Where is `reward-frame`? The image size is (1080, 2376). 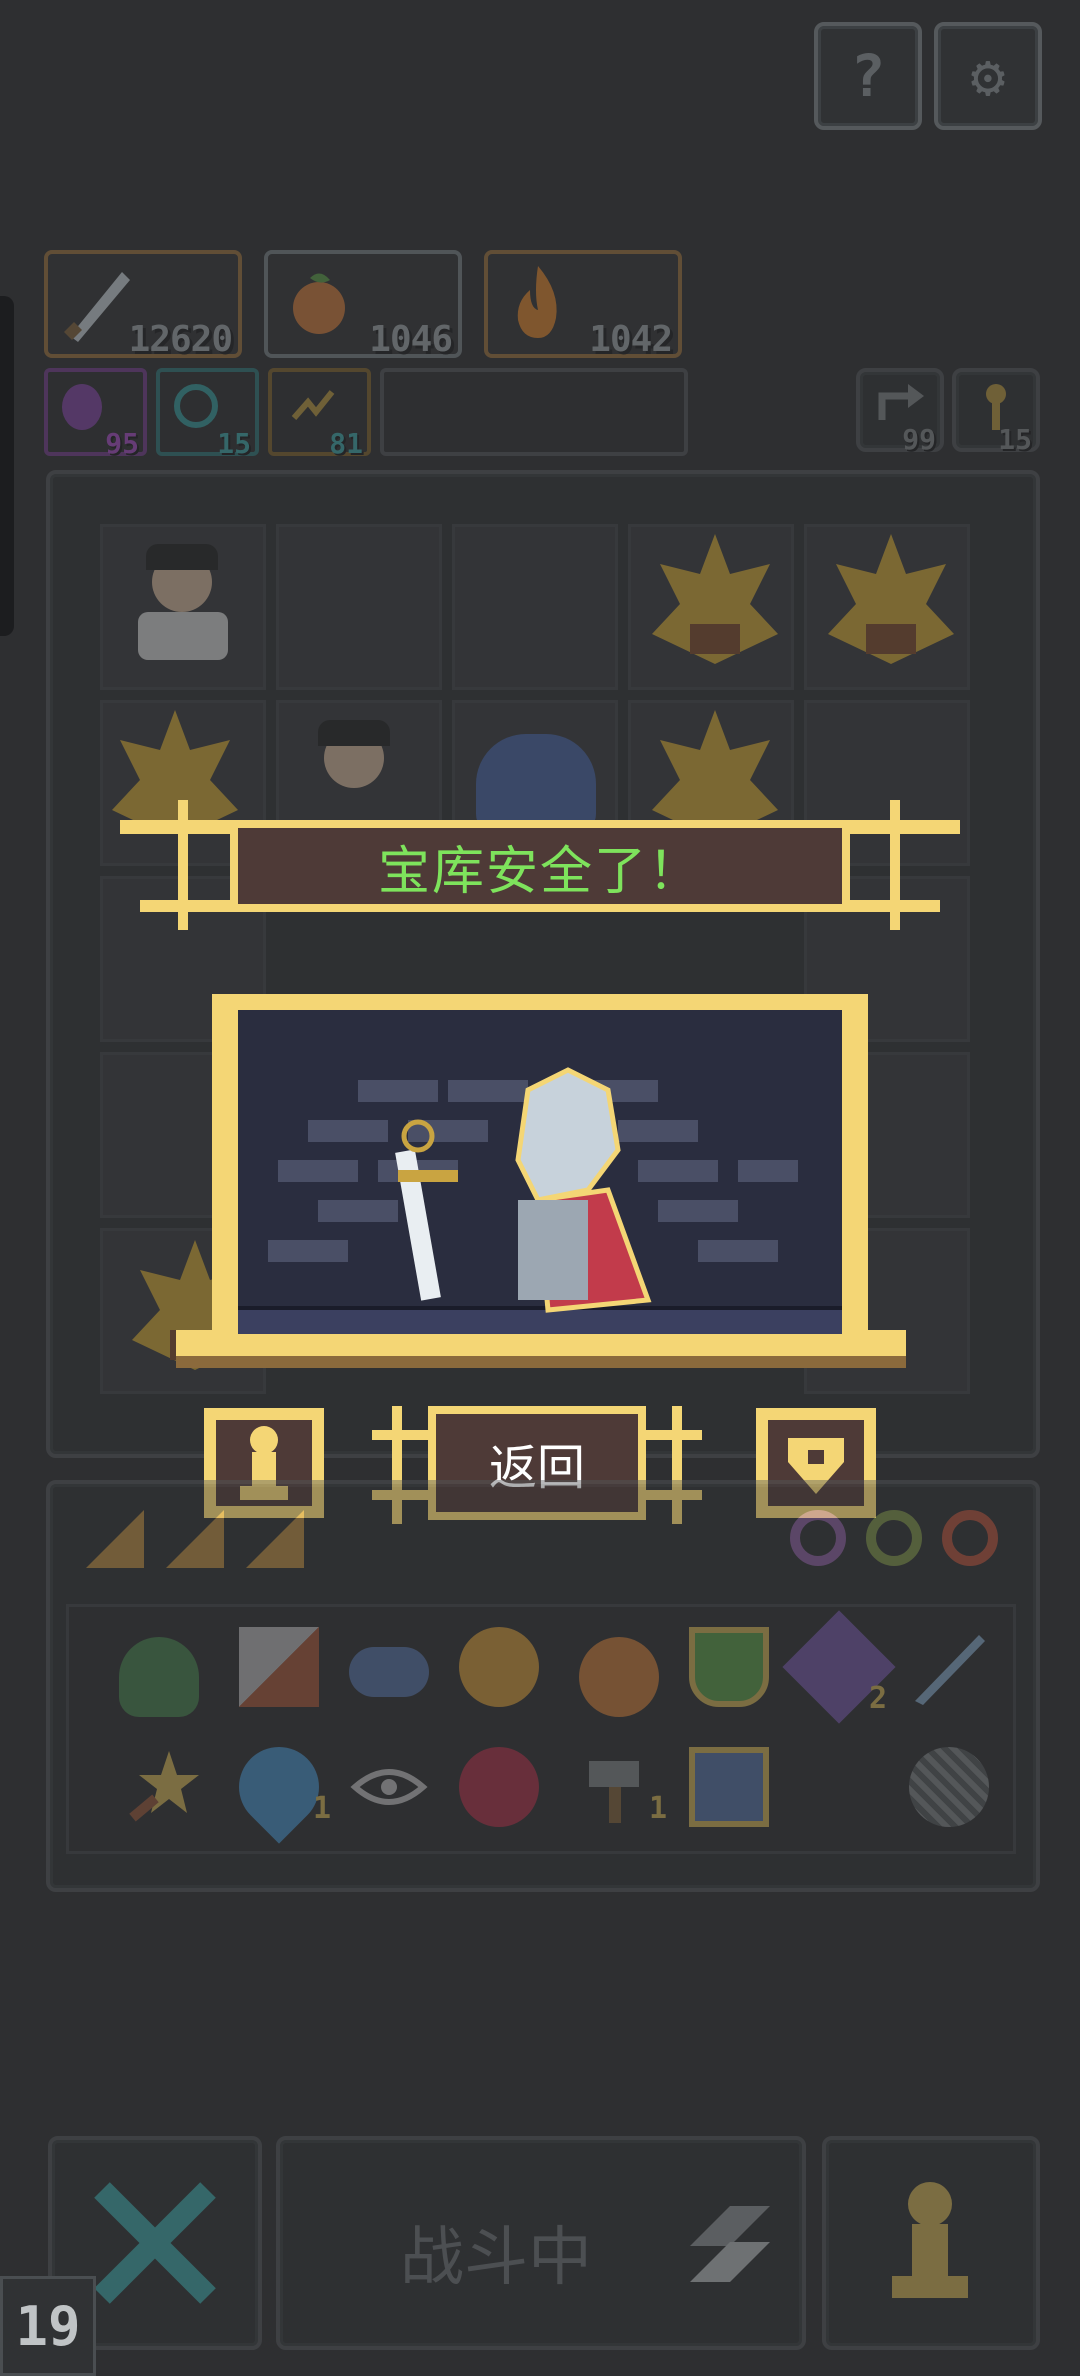
reward-frame is located at coordinates (541, 1185).